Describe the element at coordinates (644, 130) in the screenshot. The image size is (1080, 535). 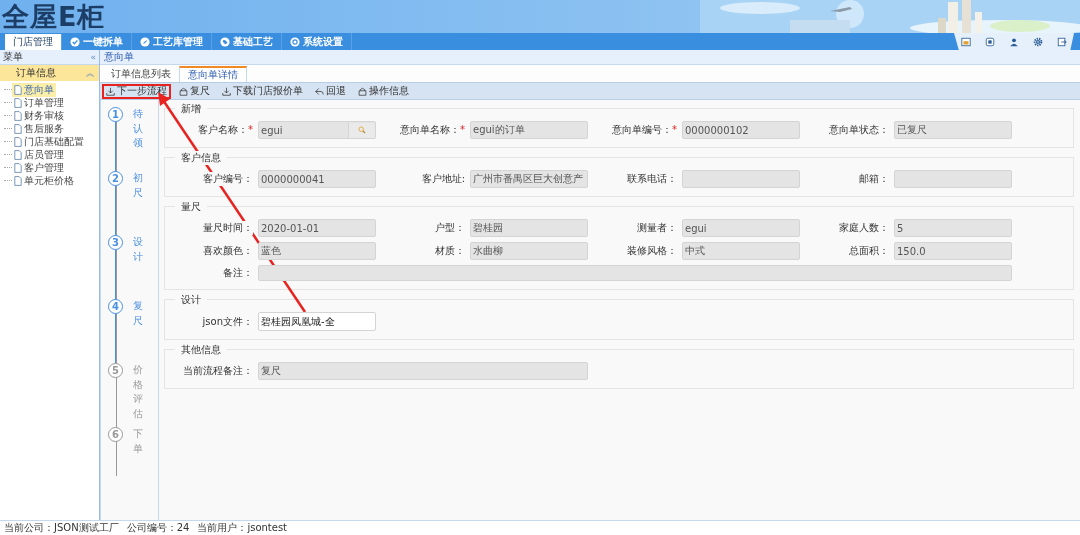
I see `field-label: 意向单编号：*` at that location.